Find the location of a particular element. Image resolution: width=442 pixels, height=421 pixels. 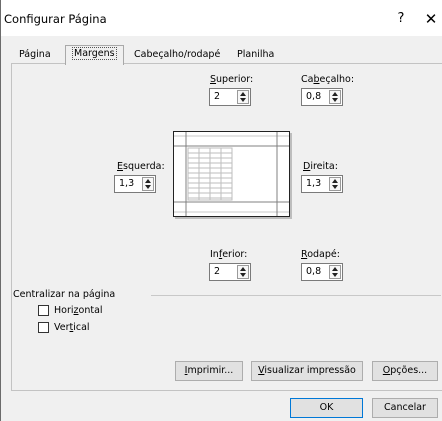

direita-spinner: 1,3 is located at coordinates (322, 184).